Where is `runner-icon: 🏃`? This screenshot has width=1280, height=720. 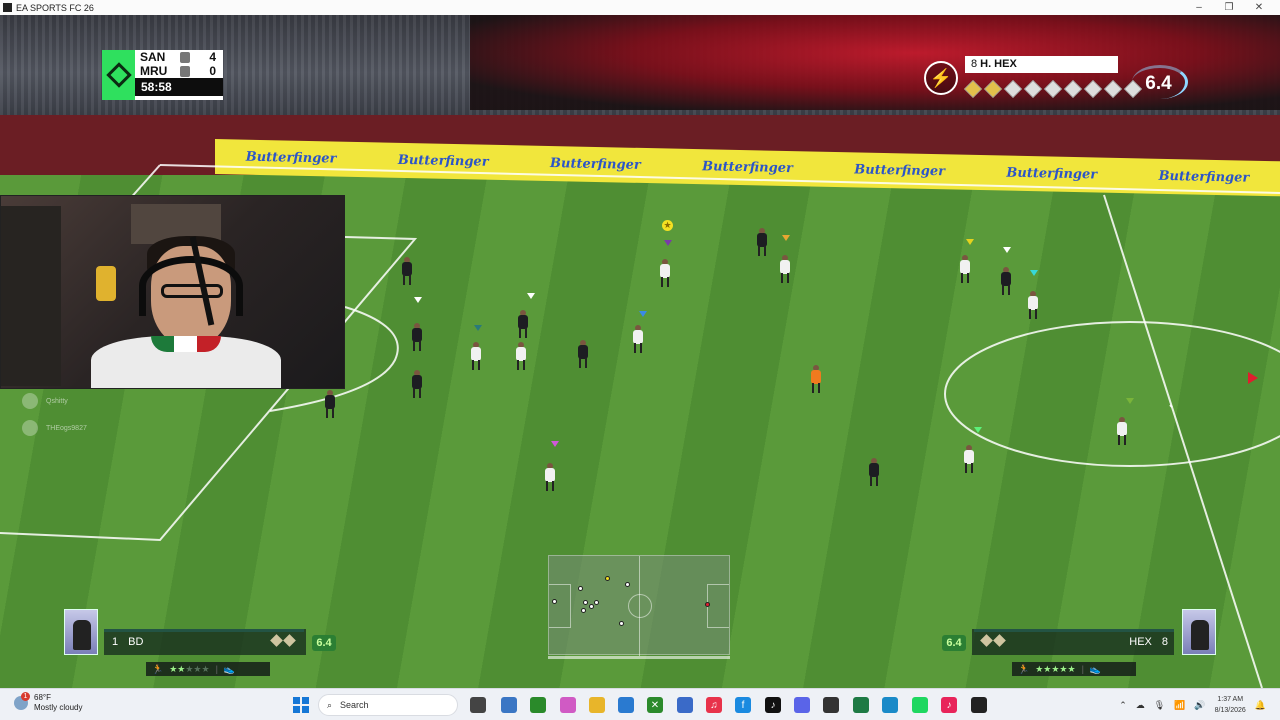 runner-icon: 🏃 is located at coordinates (1024, 668).